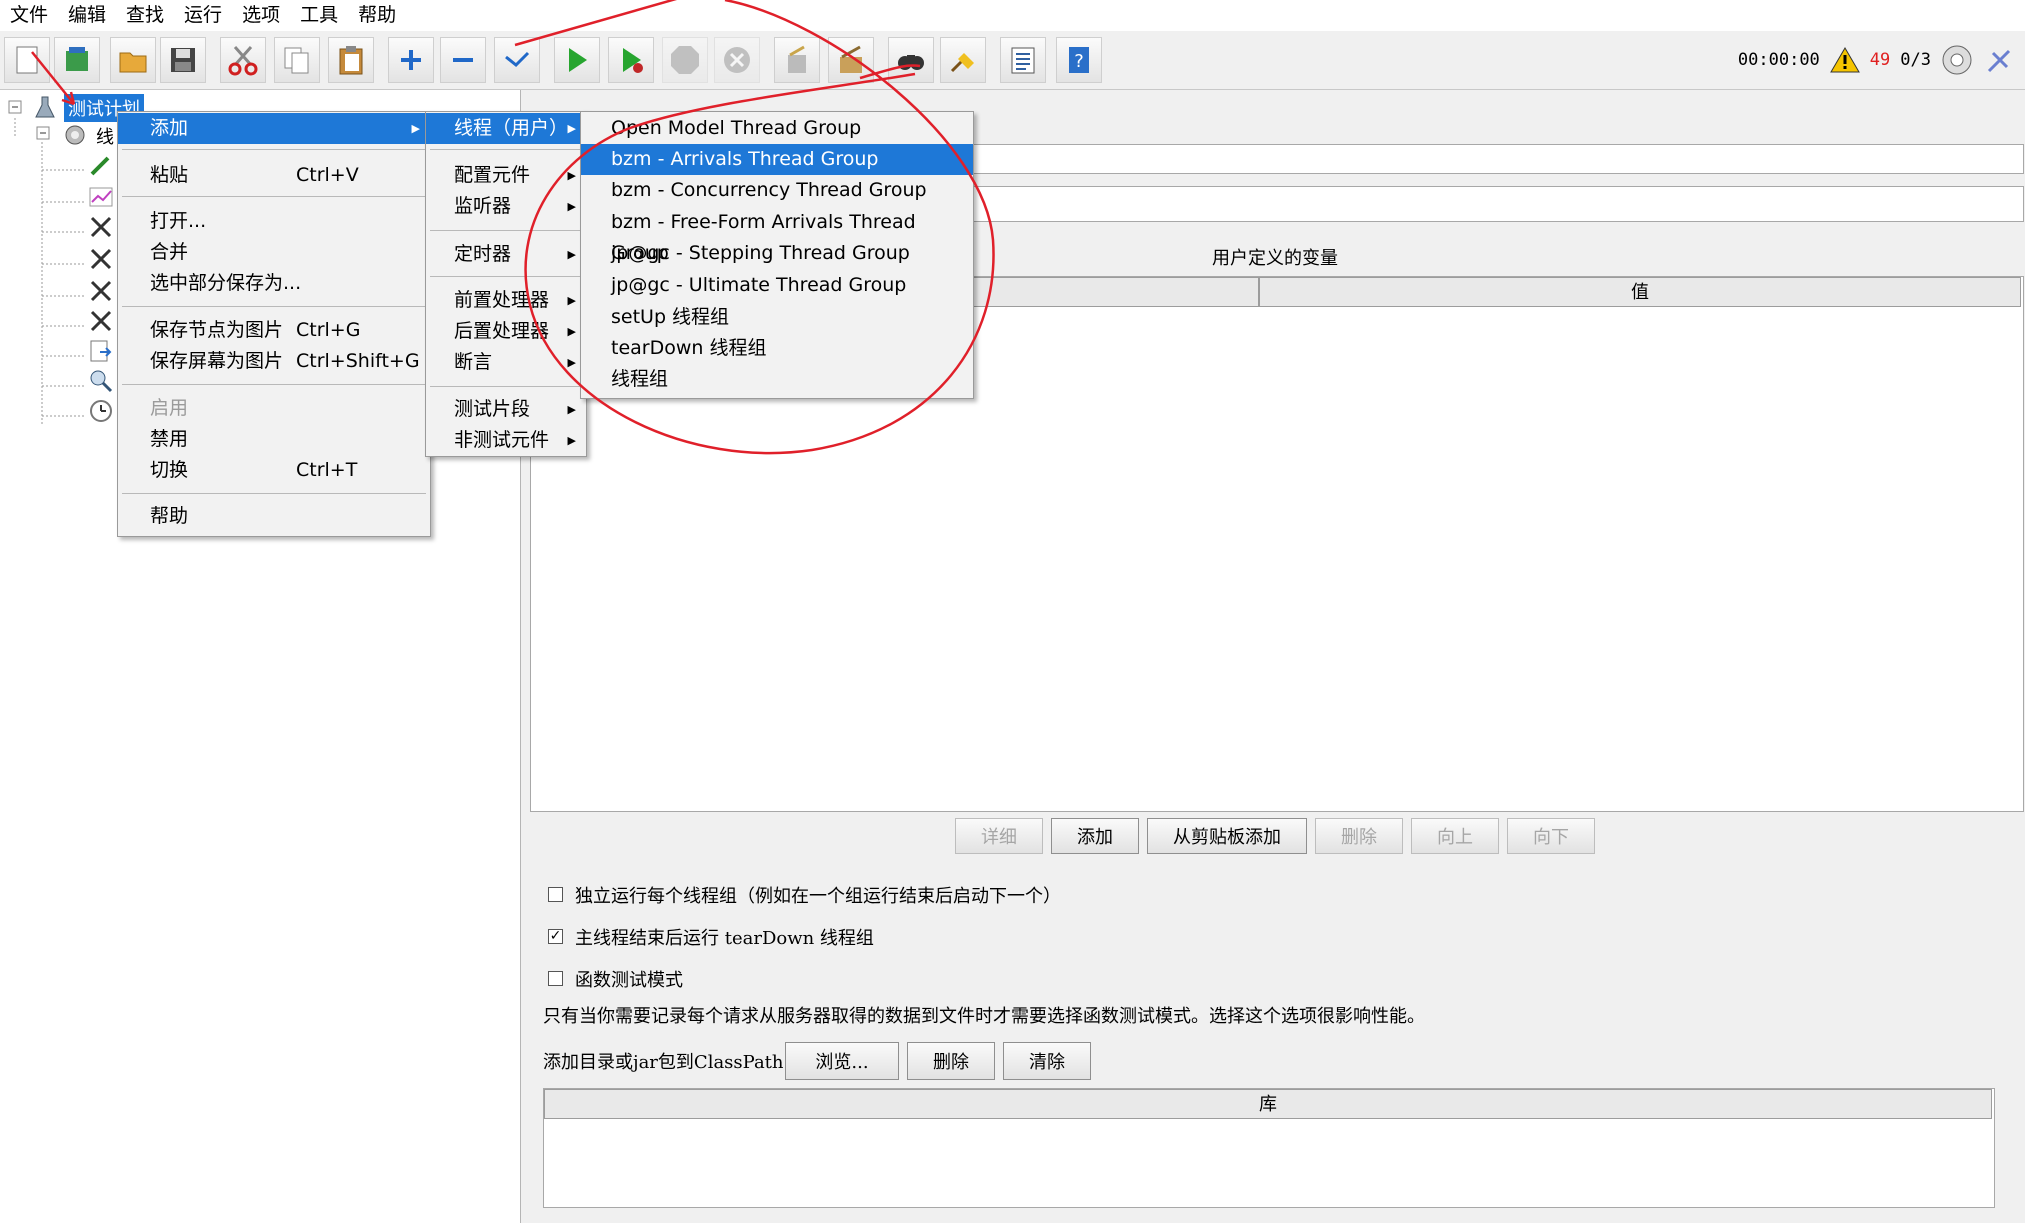 The image size is (2025, 1223). Describe the element at coordinates (1640, 292) in the screenshot. I see `value-column-header: 值` at that location.